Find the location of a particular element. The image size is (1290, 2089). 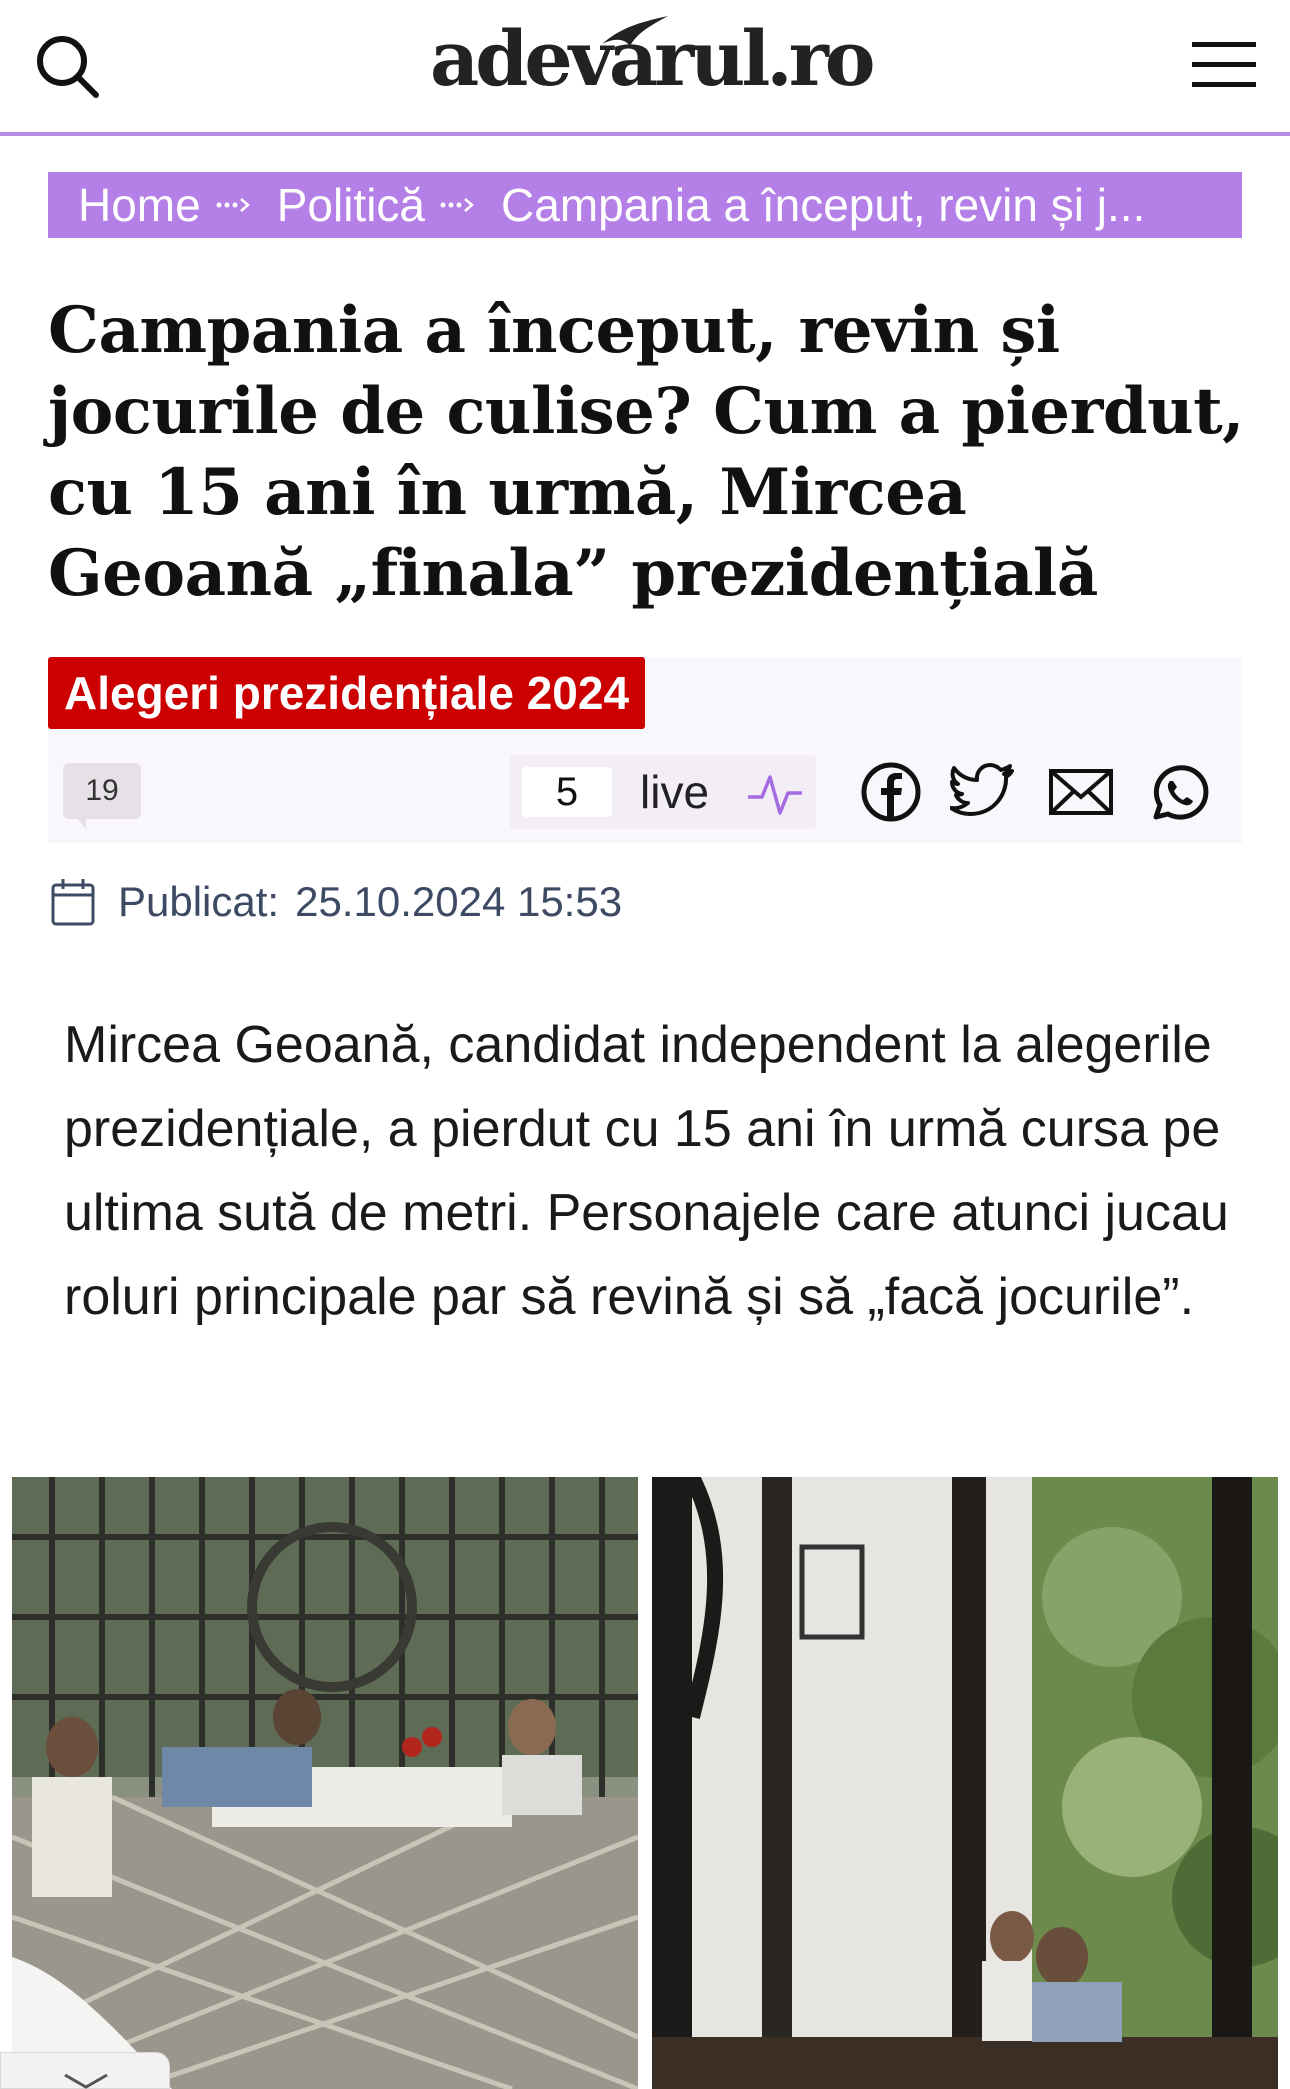

chevron-down-icon is located at coordinates (86, 2081).